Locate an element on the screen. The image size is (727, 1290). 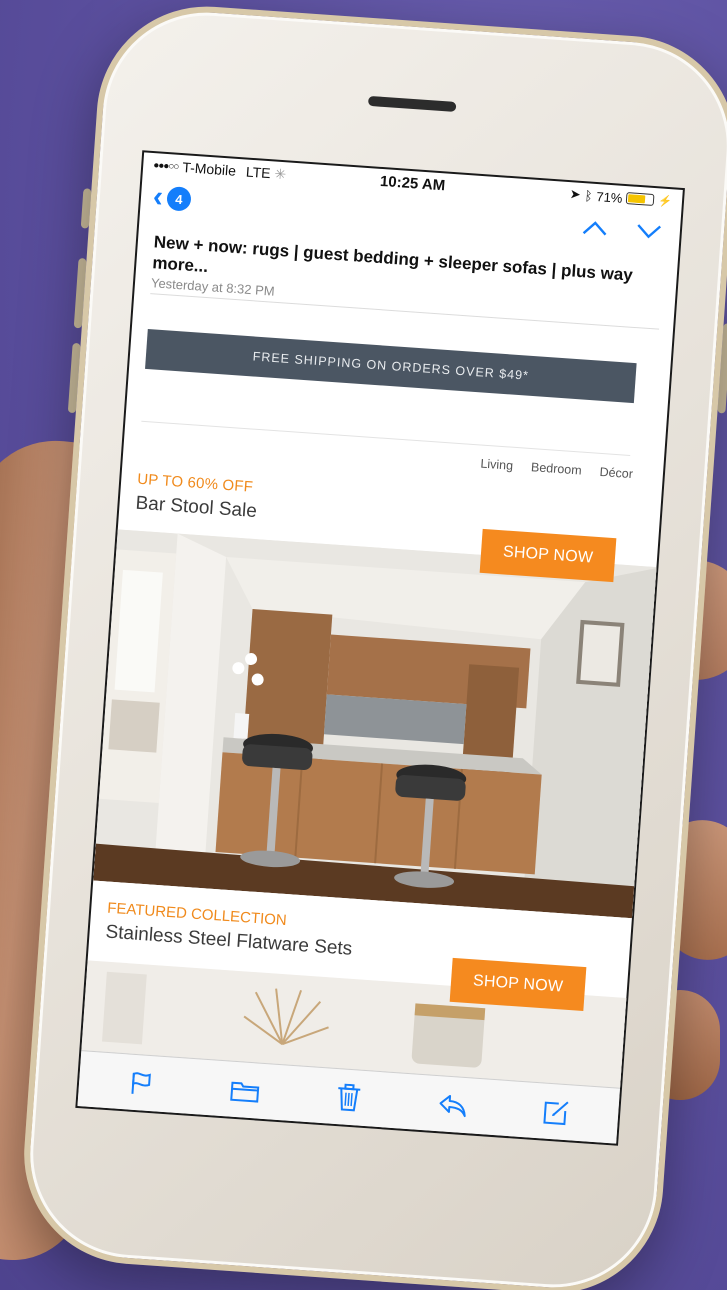
shipping-banner: FREE SHIPPING ON ORDERS OVER $49* is located at coordinates (391, 366).